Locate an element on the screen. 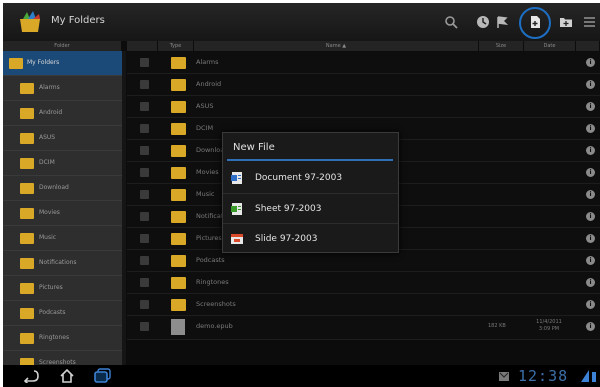 The height and width of the screenshot is (387, 600). new-file-dialog: New File Document 97-2003 Sheet 97-2003 is located at coordinates (310, 192).